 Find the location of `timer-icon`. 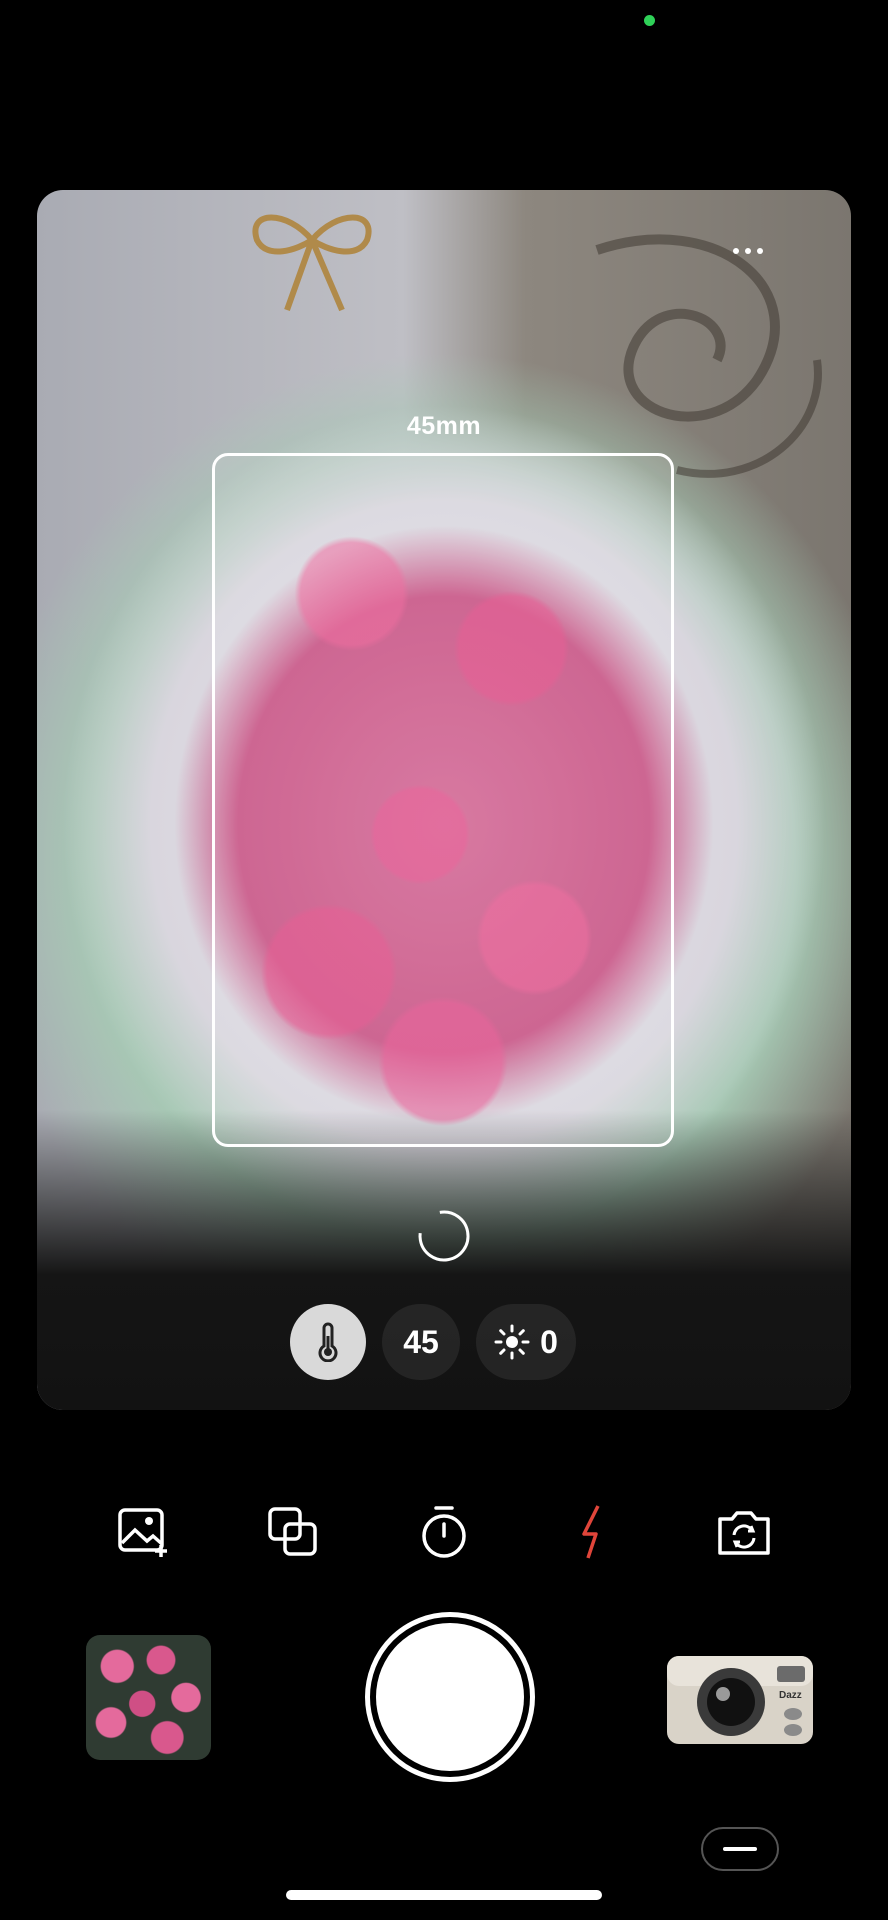

timer-icon is located at coordinates (444, 1532).